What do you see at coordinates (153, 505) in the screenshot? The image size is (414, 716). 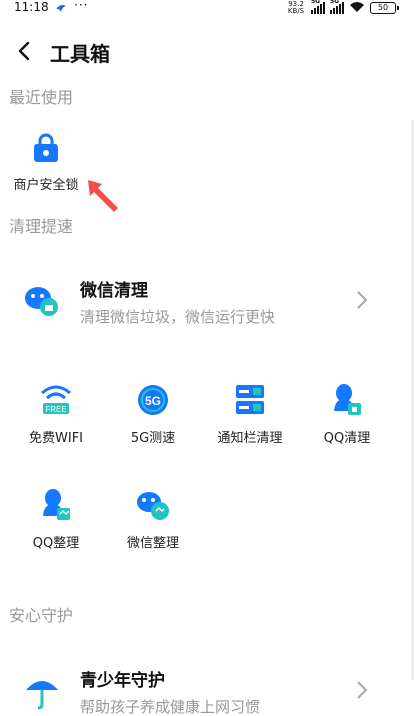 I see `wechat-organize-icon` at bounding box center [153, 505].